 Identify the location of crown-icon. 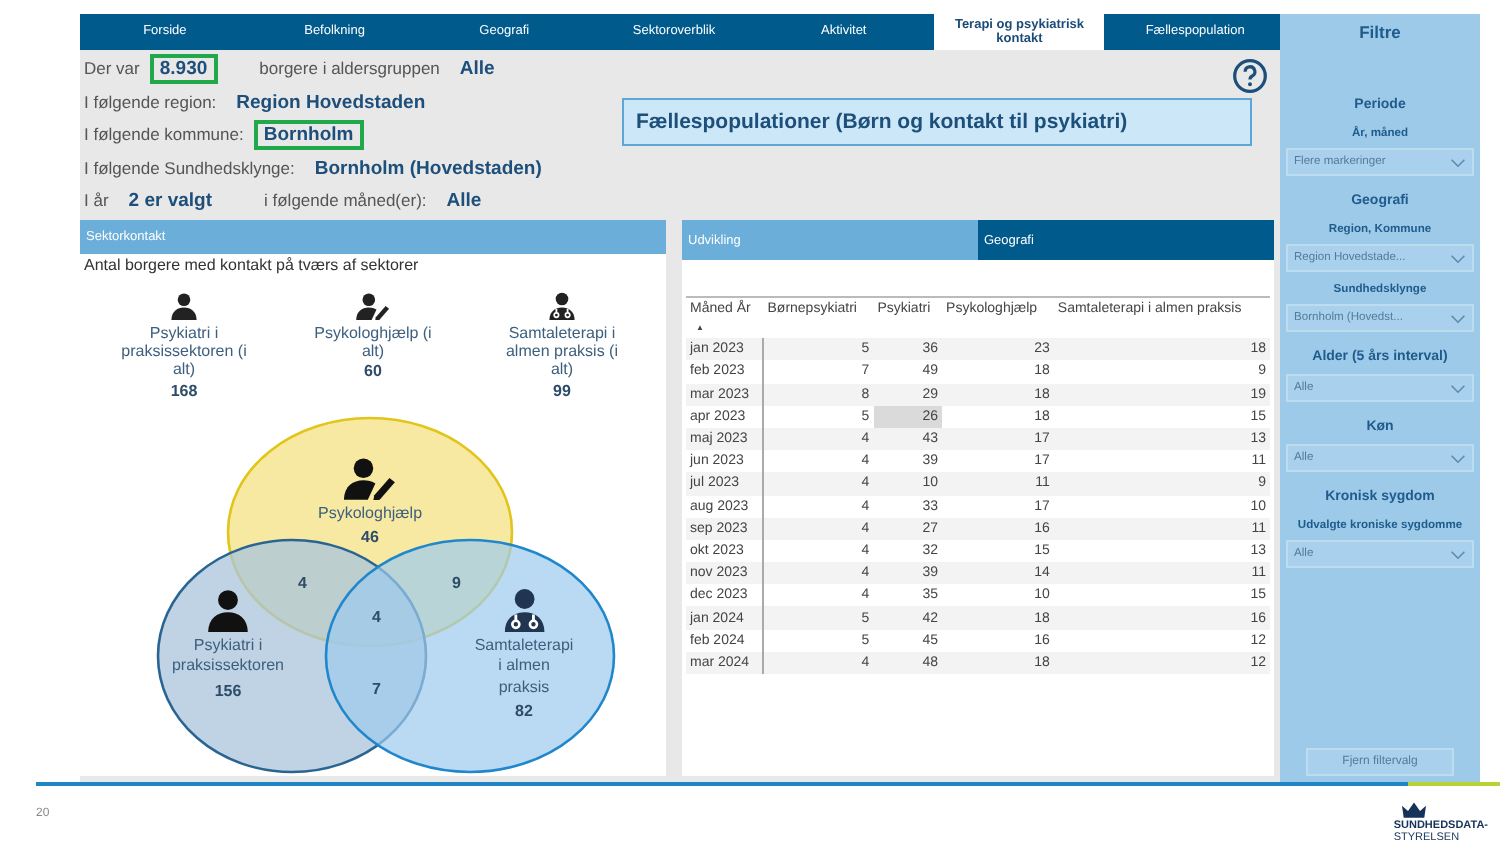
(1413, 811).